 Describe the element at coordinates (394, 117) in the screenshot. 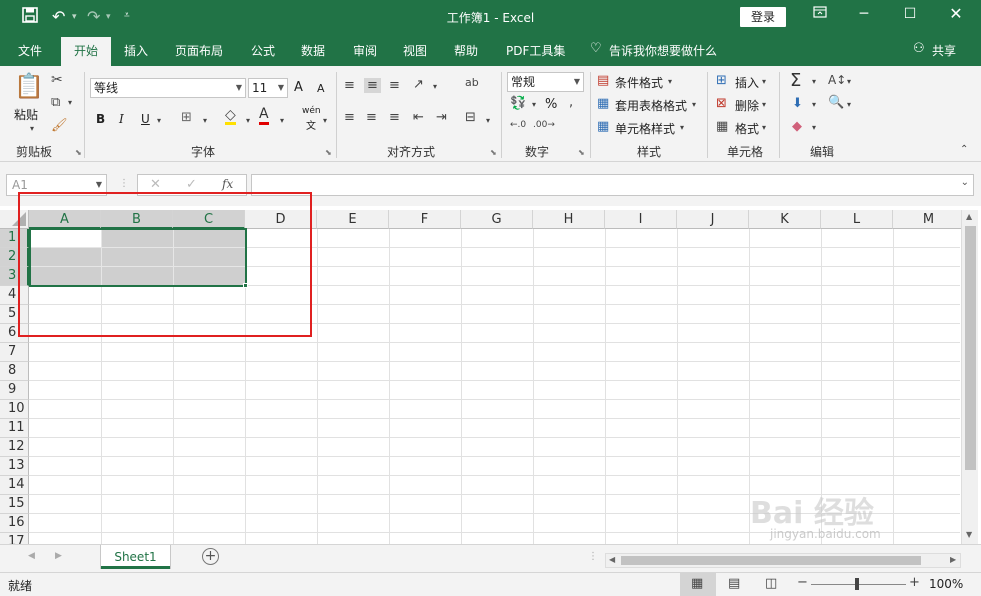

I see `align-right-icon: ≡` at that location.